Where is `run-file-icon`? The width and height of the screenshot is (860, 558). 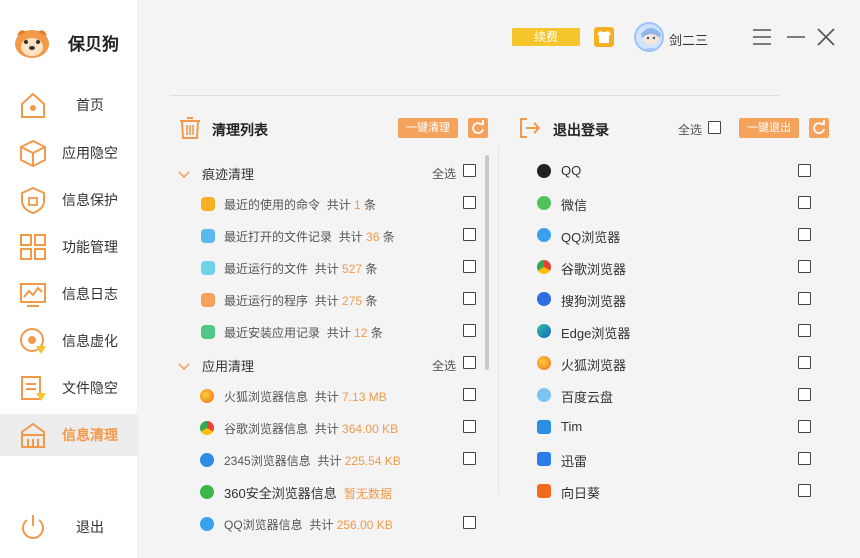
run-file-icon is located at coordinates (208, 268).